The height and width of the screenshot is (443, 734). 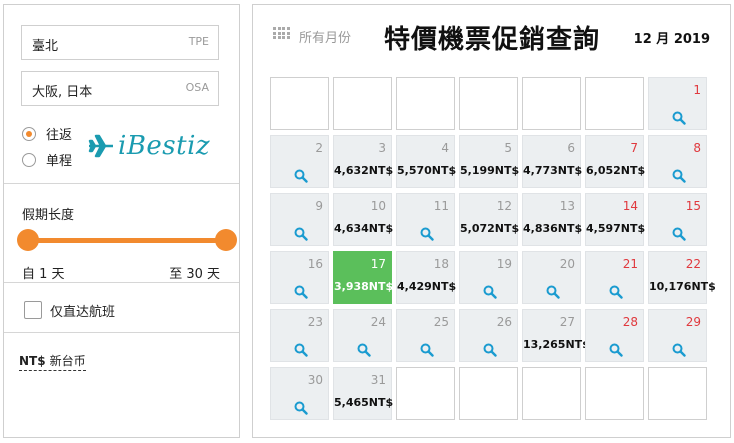 What do you see at coordinates (490, 170) in the screenshot?
I see `day-price: 5,199NT$` at bounding box center [490, 170].